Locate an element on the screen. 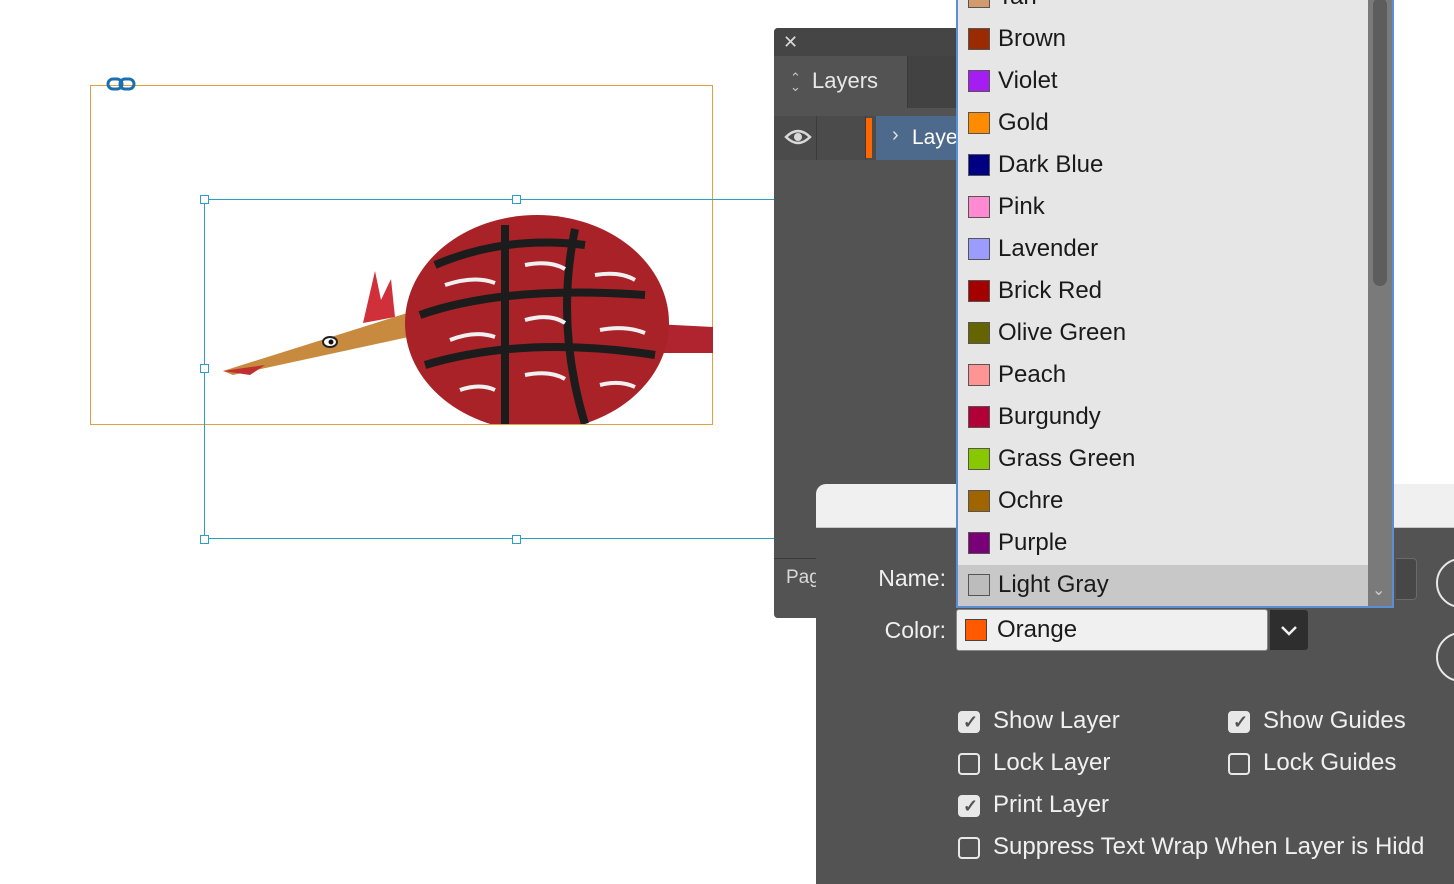 The image size is (1454, 884). resize-handle-bottom-left is located at coordinates (204, 539).